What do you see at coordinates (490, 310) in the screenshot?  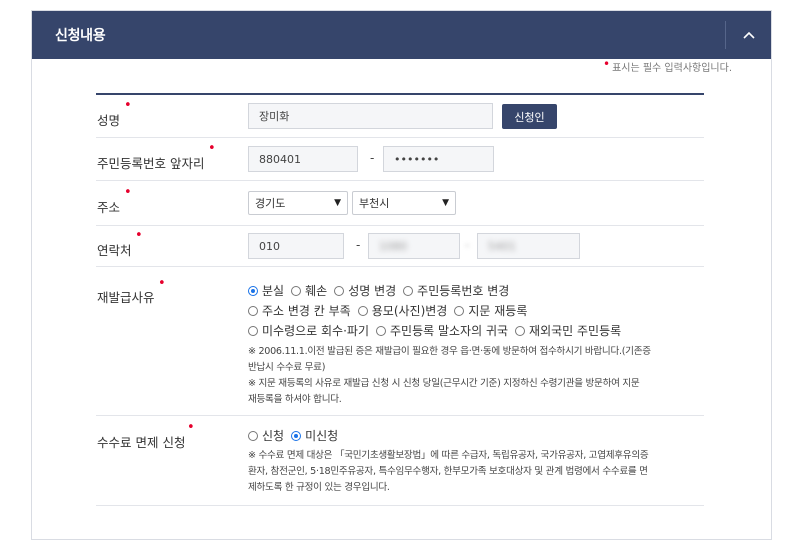 I see `reason-option-fingerprint: 지문 재등록` at bounding box center [490, 310].